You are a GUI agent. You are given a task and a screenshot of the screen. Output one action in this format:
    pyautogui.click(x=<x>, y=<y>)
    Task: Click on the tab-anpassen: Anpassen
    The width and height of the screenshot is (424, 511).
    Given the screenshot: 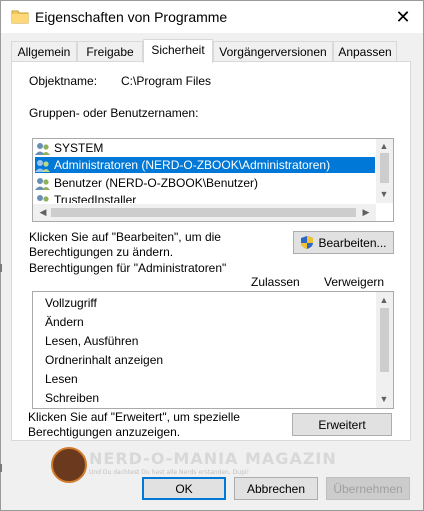 What is the action you would take?
    pyautogui.click(x=365, y=51)
    